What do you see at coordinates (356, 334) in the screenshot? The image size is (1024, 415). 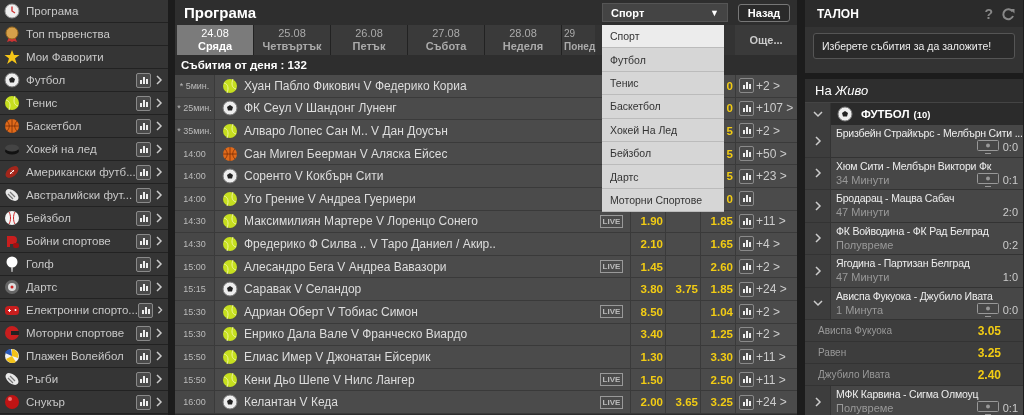 I see `event-name: Енрико Дала Вале V Франческо Виардо` at bounding box center [356, 334].